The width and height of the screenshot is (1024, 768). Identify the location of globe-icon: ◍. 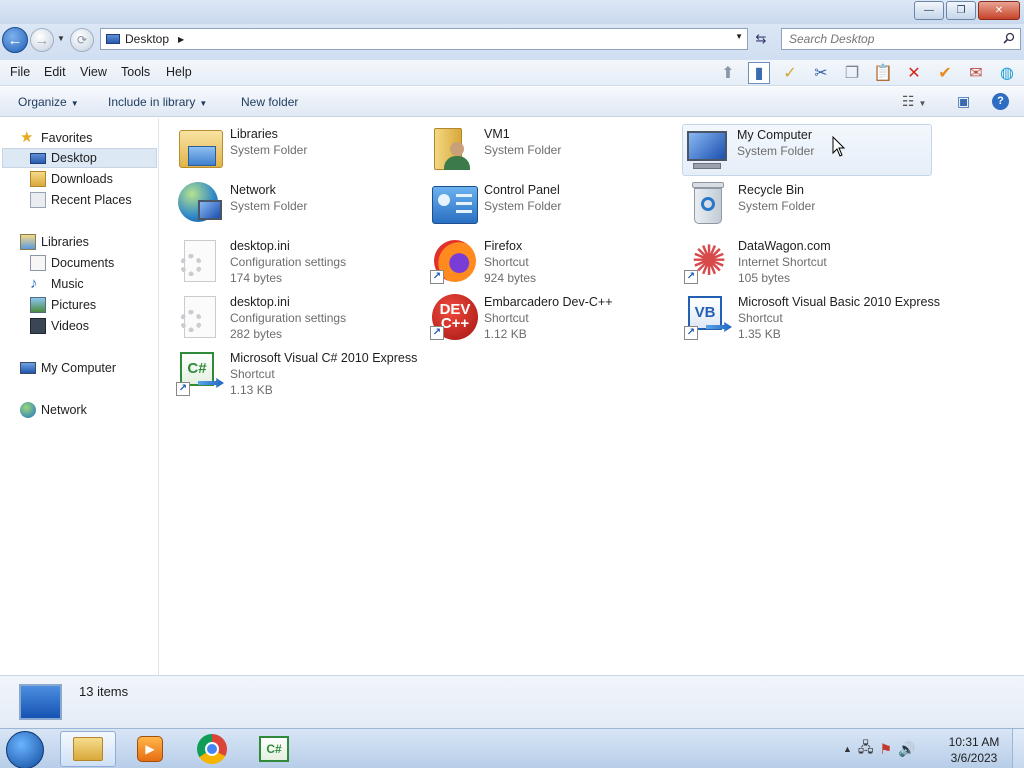
(1007, 73).